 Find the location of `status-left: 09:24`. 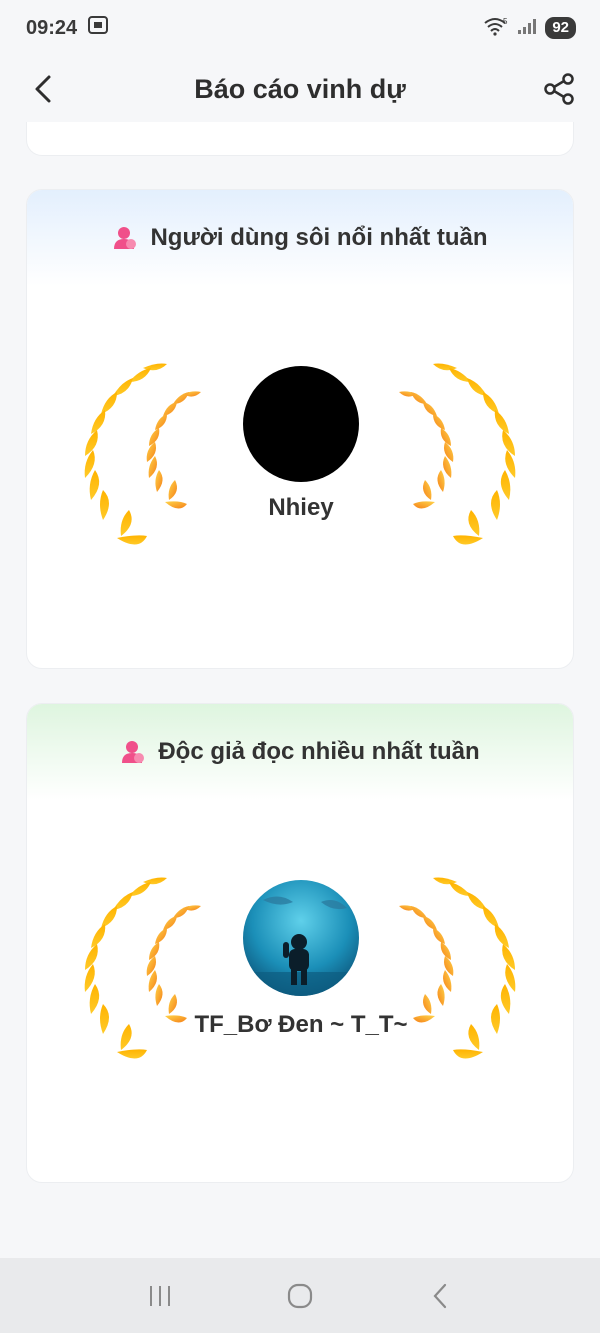

status-left: 09:24 is located at coordinates (67, 28).